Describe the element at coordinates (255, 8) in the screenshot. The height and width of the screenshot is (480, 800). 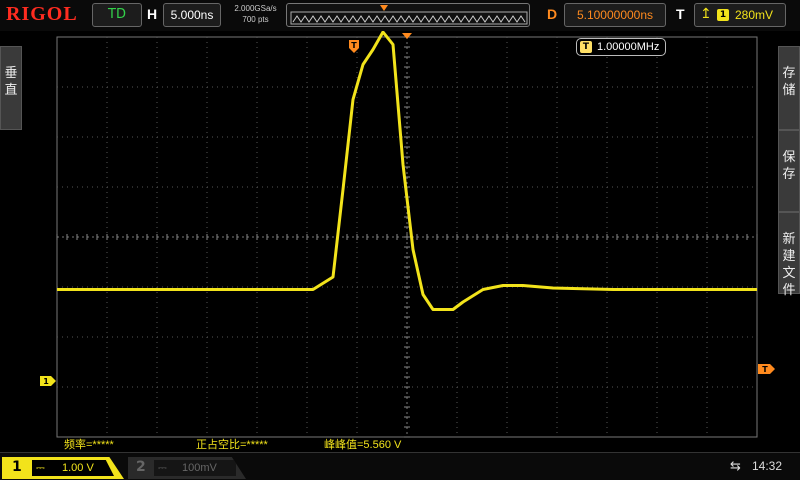
I see `sample-rate: 2.000GSa/s` at that location.